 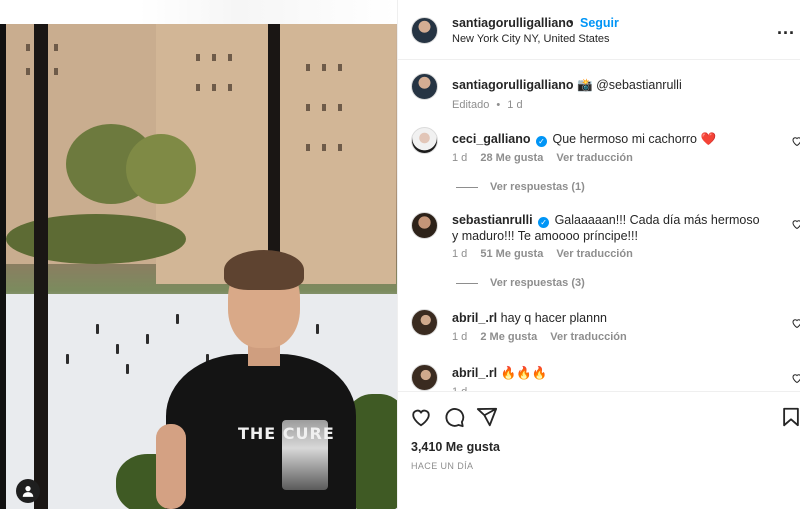 What do you see at coordinates (537, 187) in the screenshot?
I see `view-replies-label: Ver respuestas (1)` at bounding box center [537, 187].